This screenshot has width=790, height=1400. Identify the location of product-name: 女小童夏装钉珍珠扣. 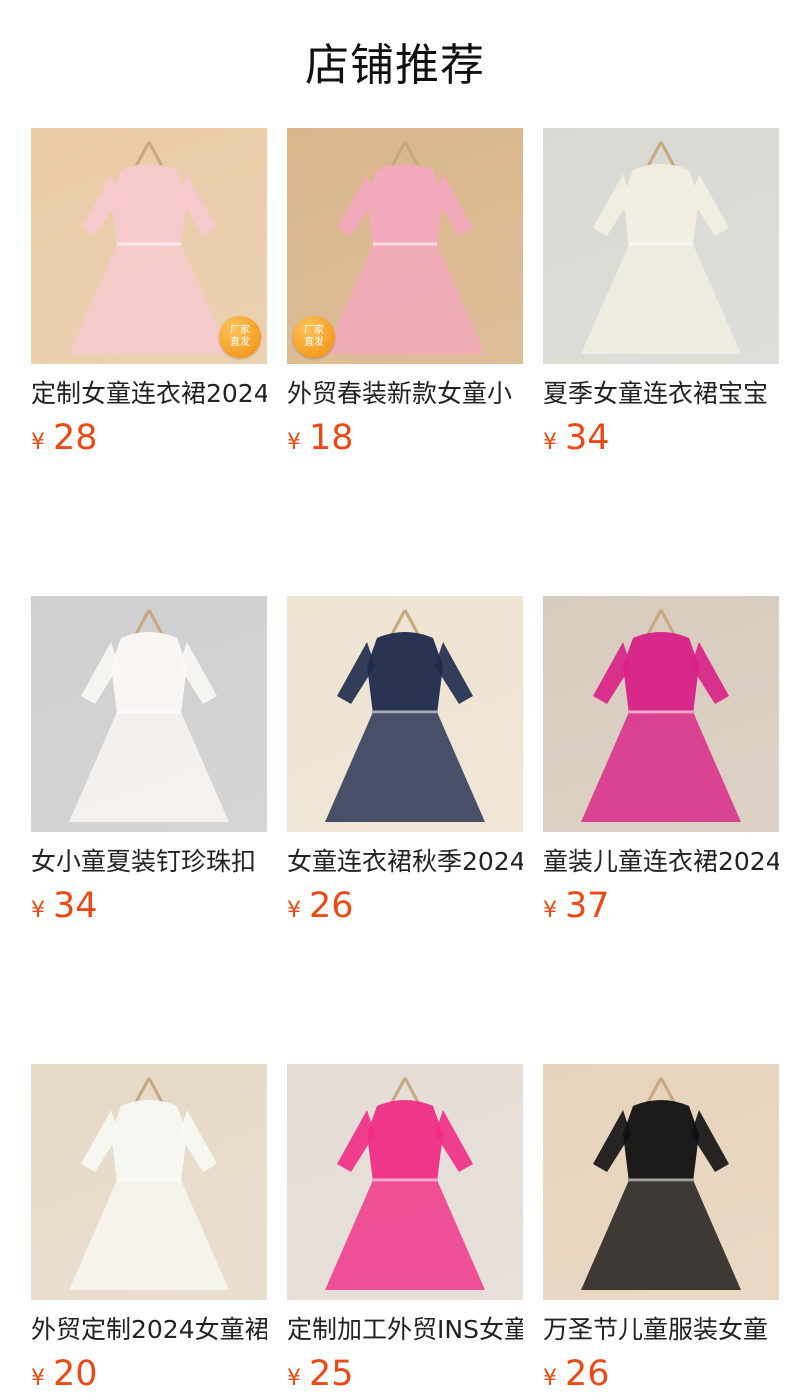
(149, 862).